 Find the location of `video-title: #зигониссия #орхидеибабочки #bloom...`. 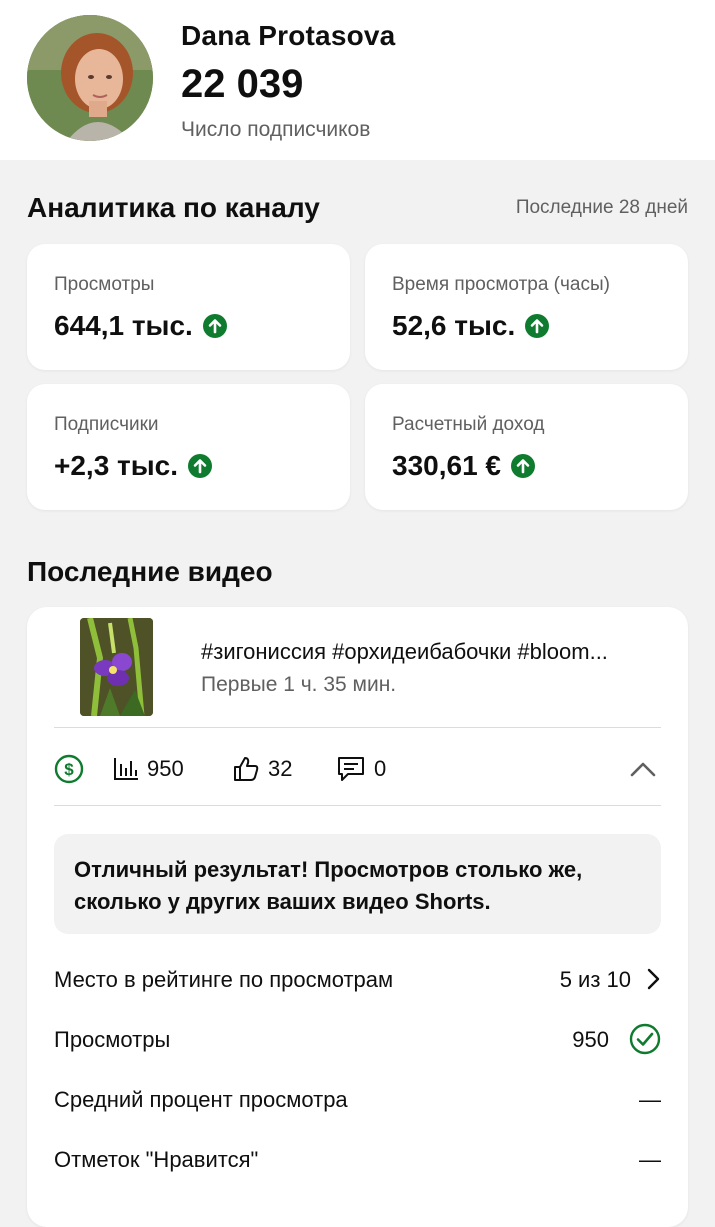

video-title: #зигониссия #орхидеибабочки #bloom... is located at coordinates (436, 652).